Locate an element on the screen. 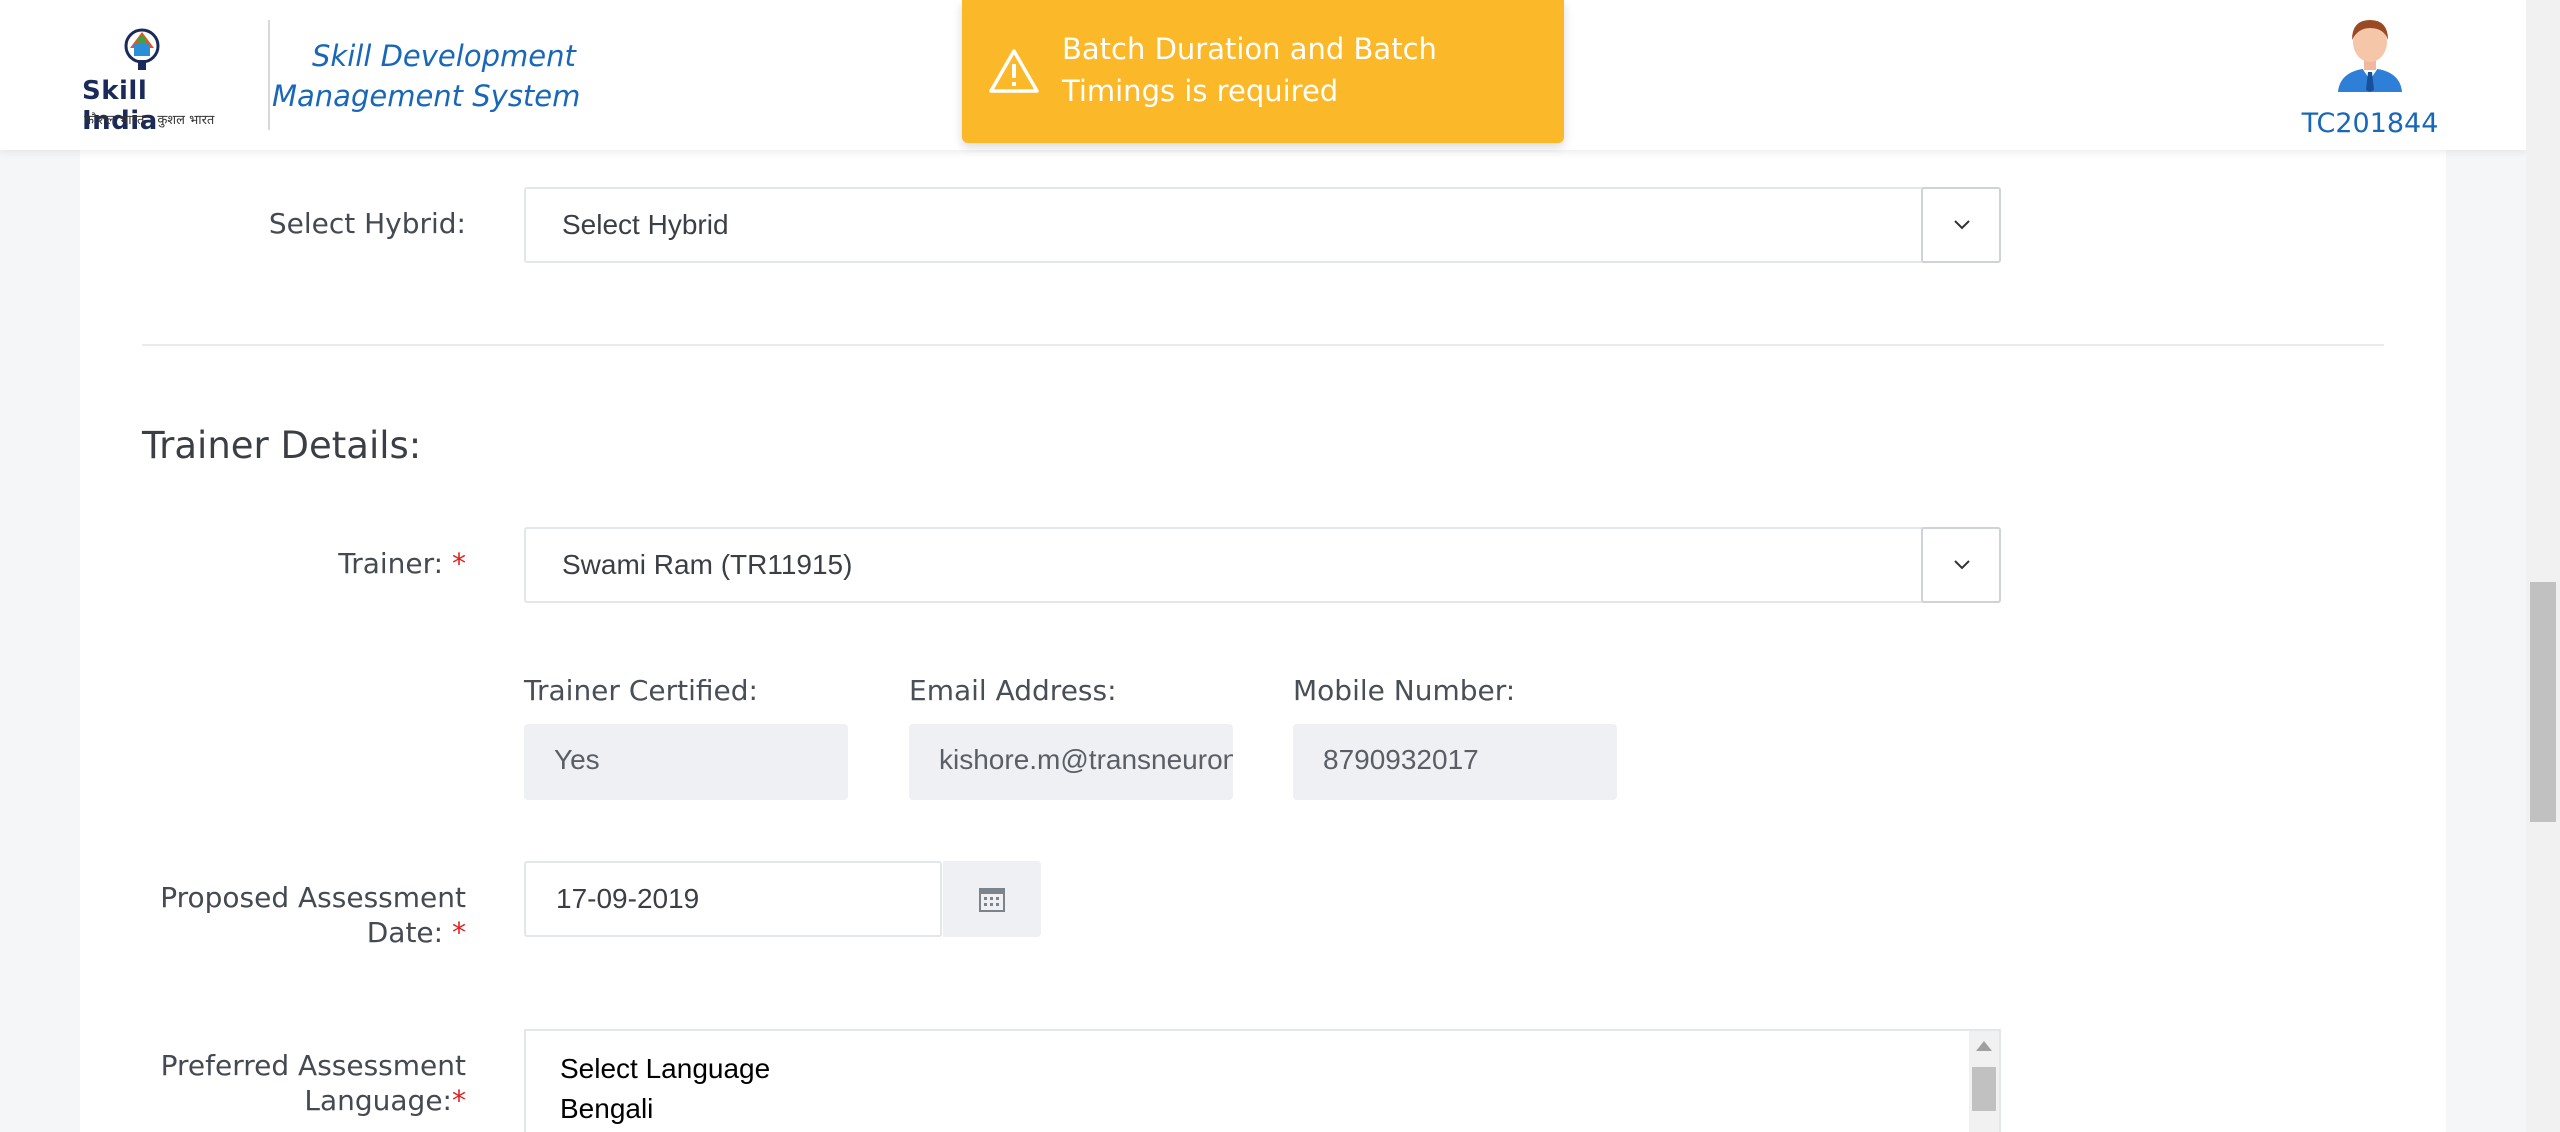 The image size is (2560, 1132). page-scrollbar is located at coordinates (2543, 566).